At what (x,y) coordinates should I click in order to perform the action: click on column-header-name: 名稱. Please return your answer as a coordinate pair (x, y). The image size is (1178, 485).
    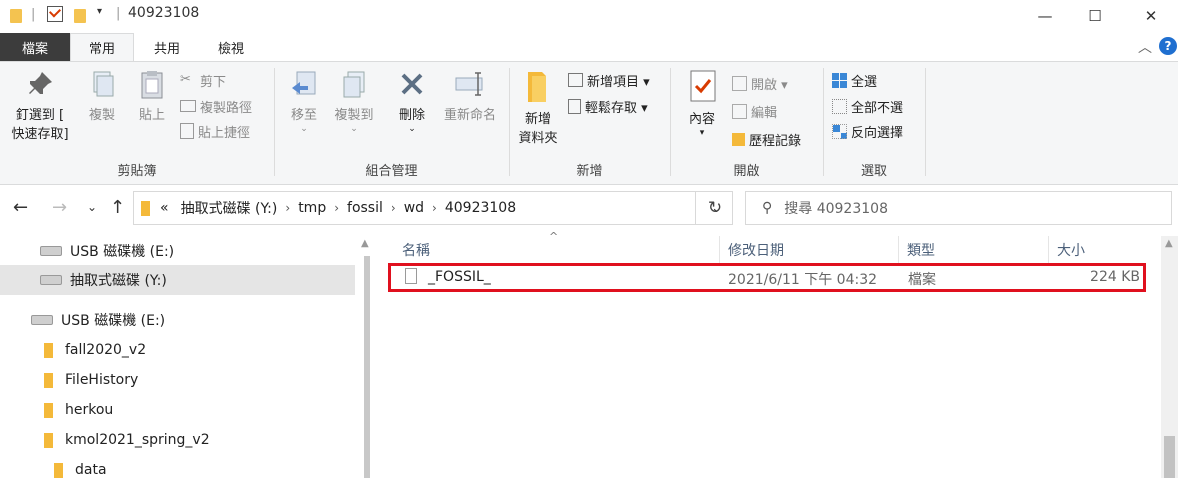
    Looking at the image, I should click on (416, 250).